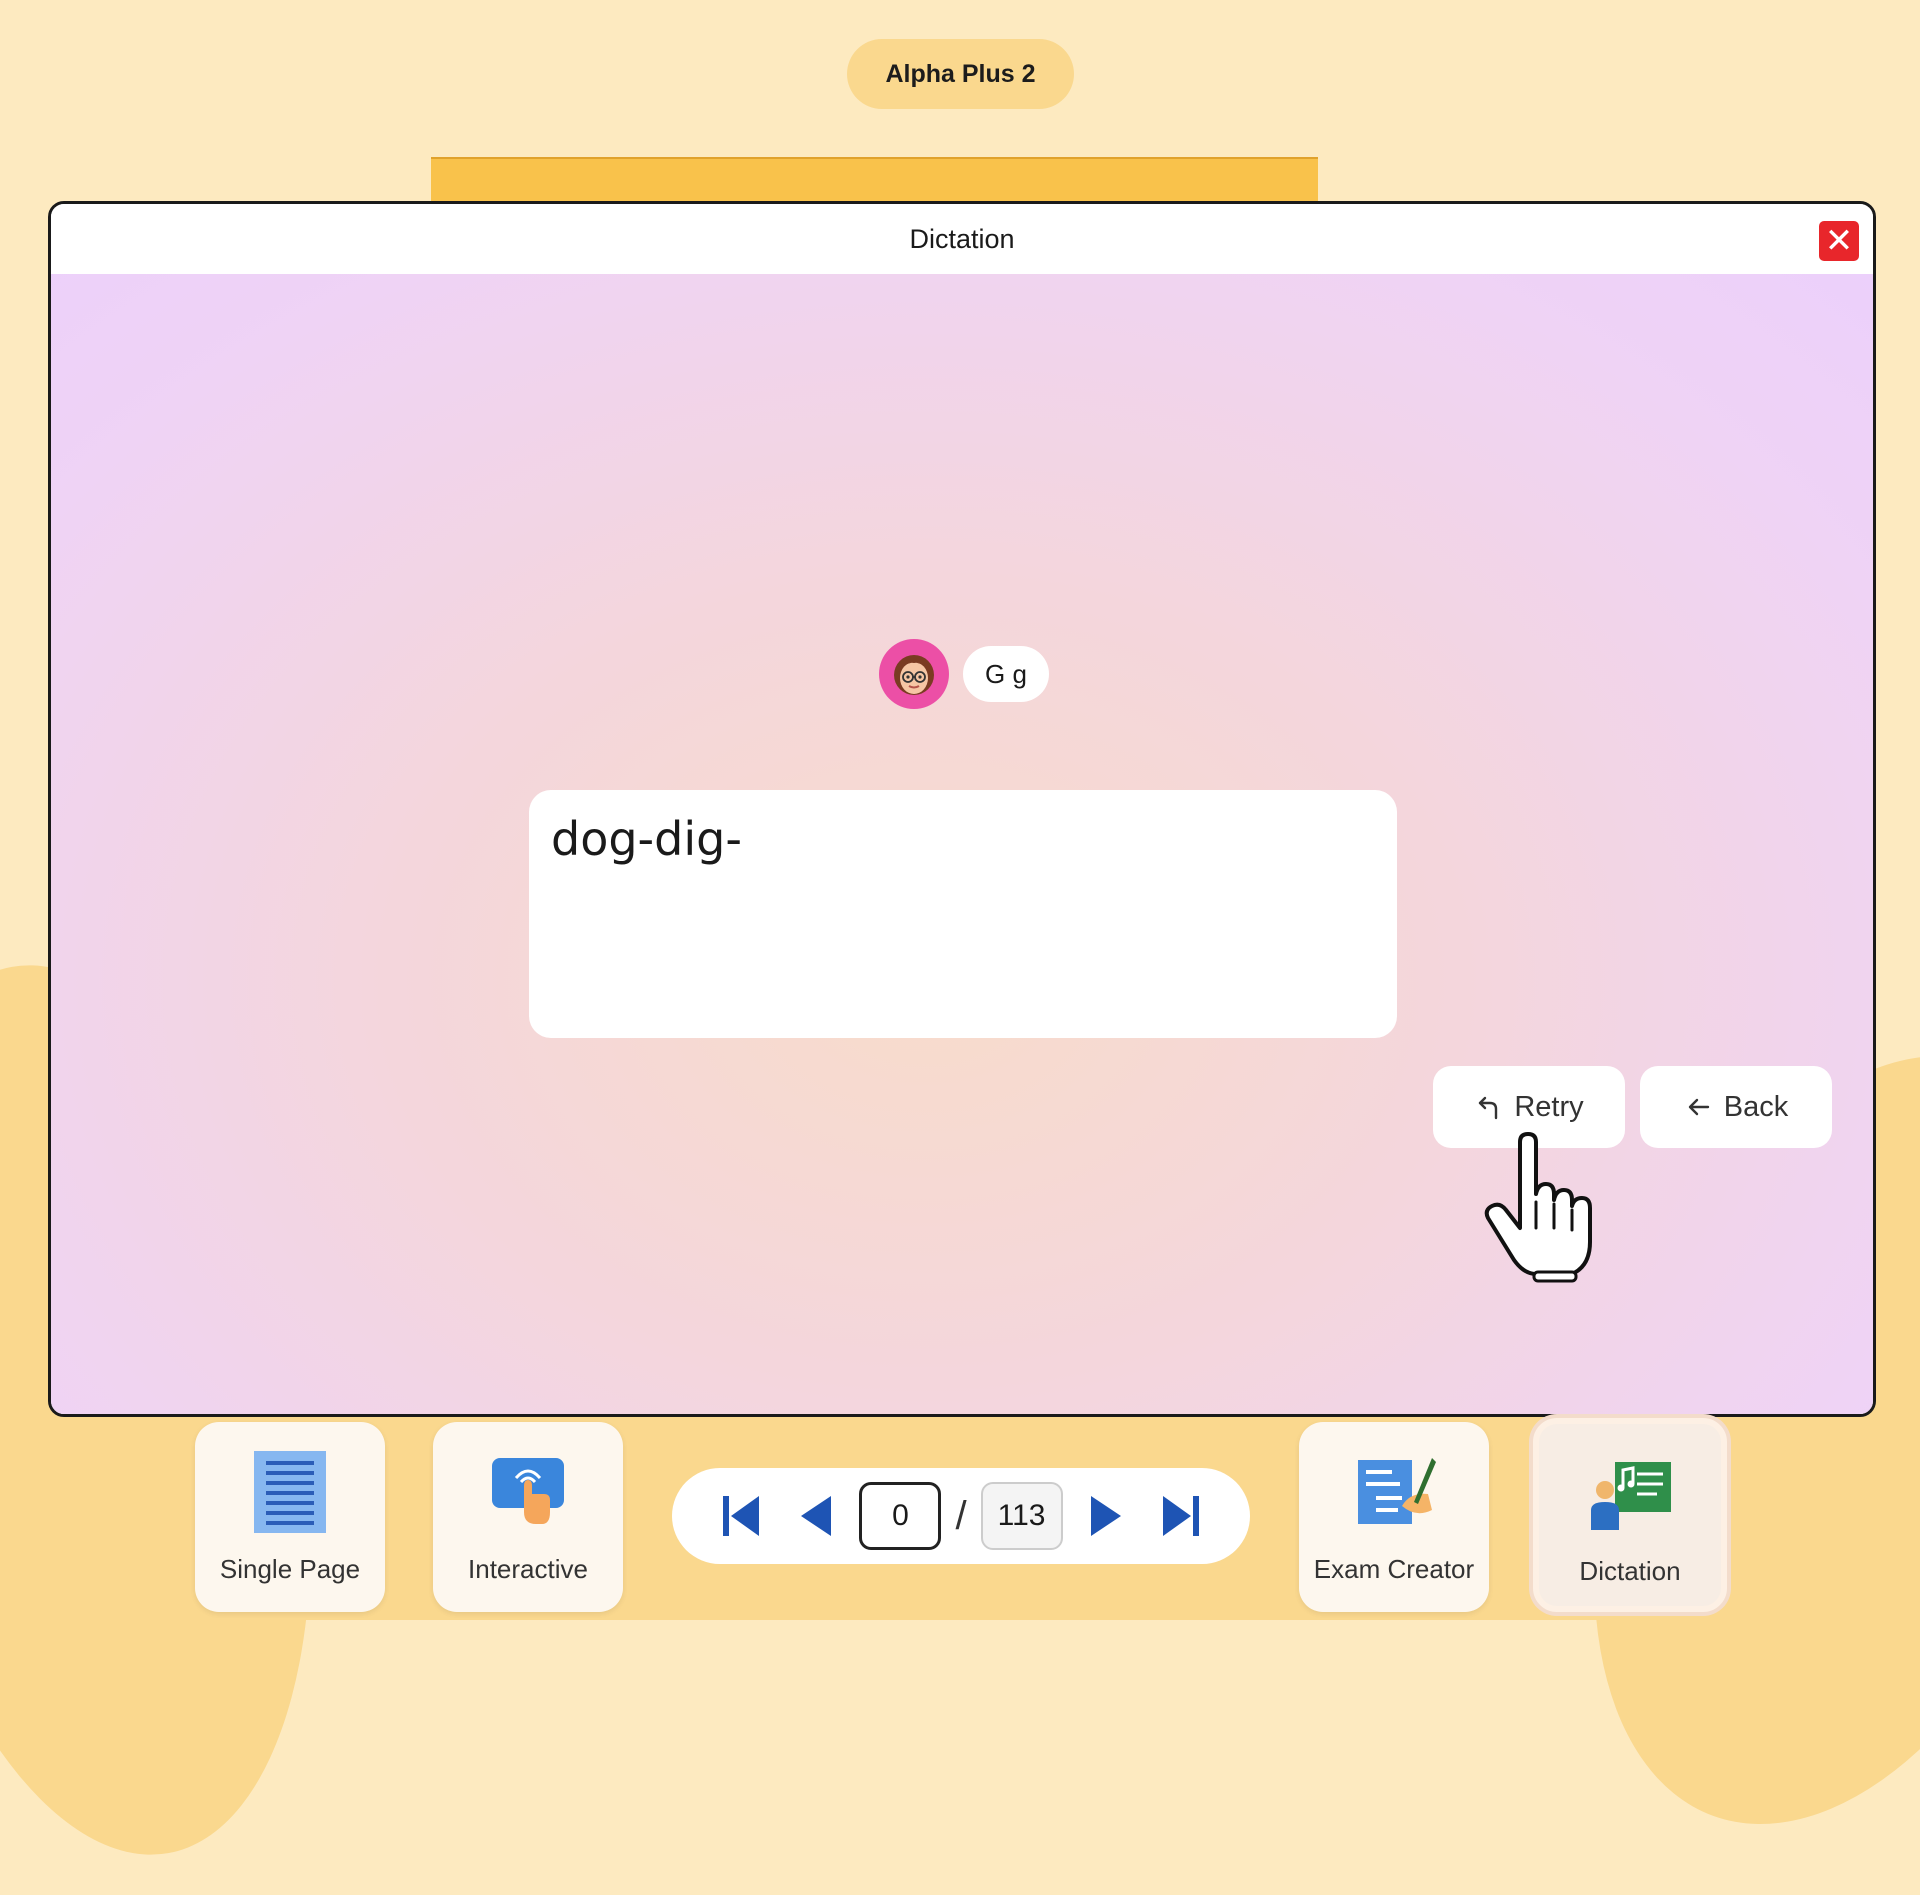 This screenshot has height=1895, width=1920. I want to click on undo-icon, so click(1488, 1108).